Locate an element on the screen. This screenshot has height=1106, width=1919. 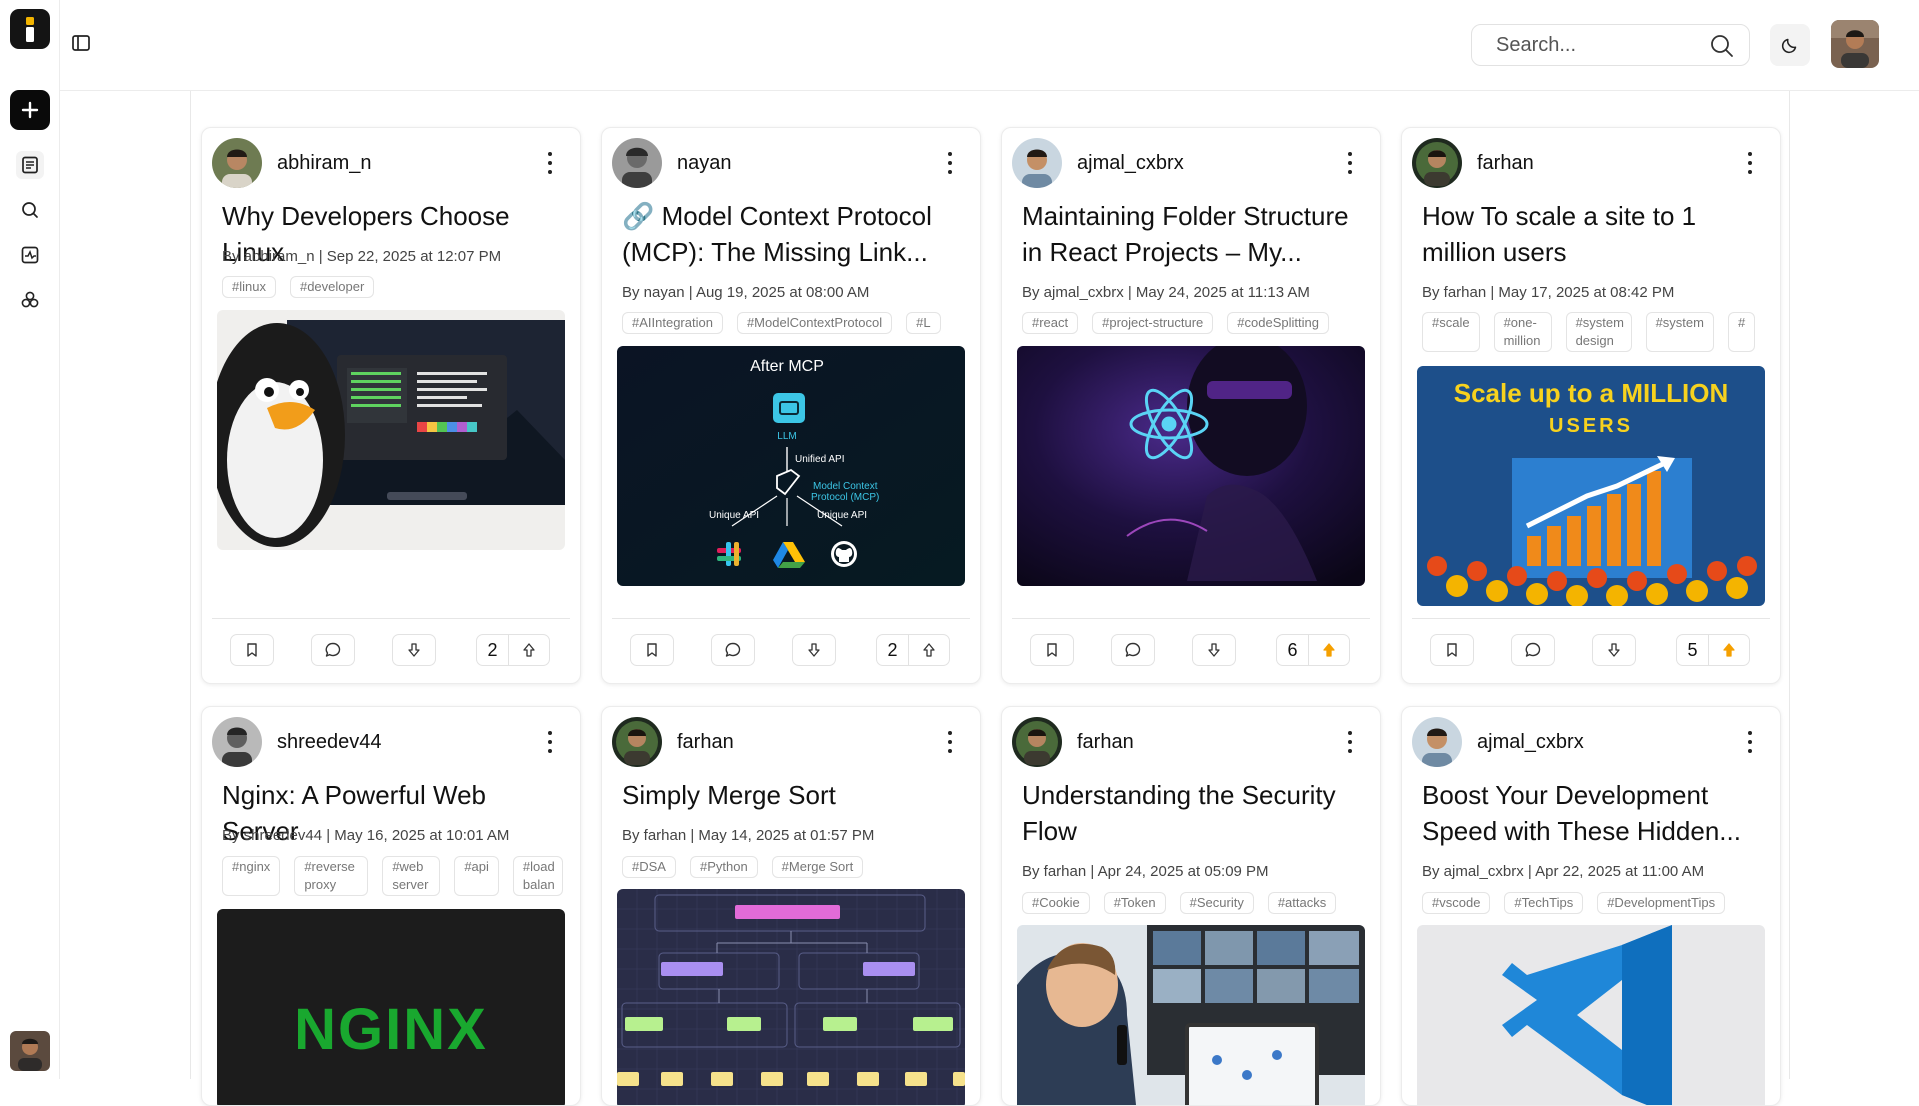
post-title: How To scale a site to 1 million users is located at coordinates (1591, 234).